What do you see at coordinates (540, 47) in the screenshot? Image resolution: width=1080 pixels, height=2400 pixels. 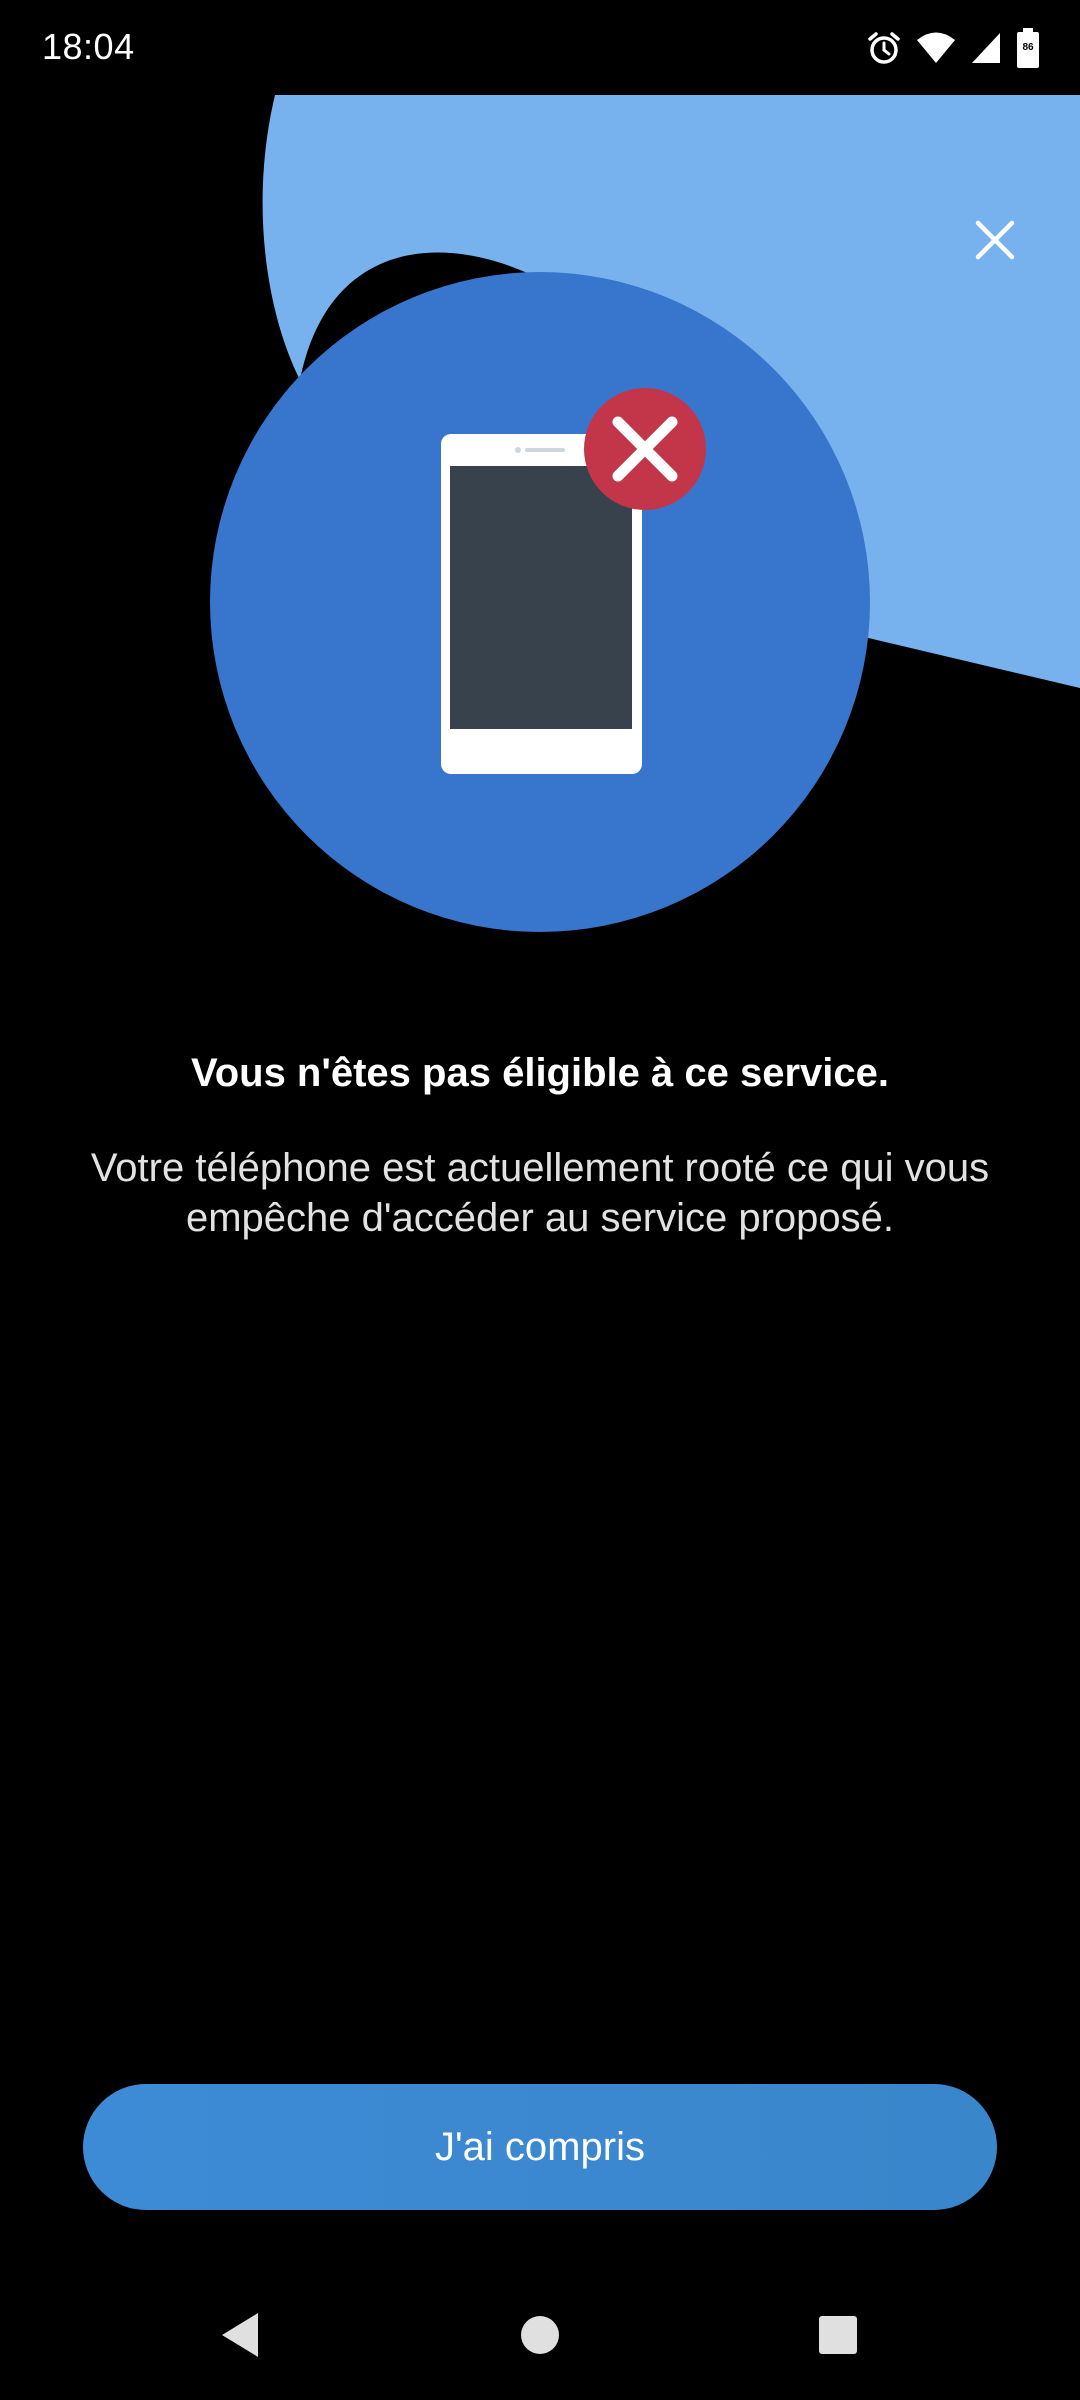 I see `status-bar: 18:04 86` at bounding box center [540, 47].